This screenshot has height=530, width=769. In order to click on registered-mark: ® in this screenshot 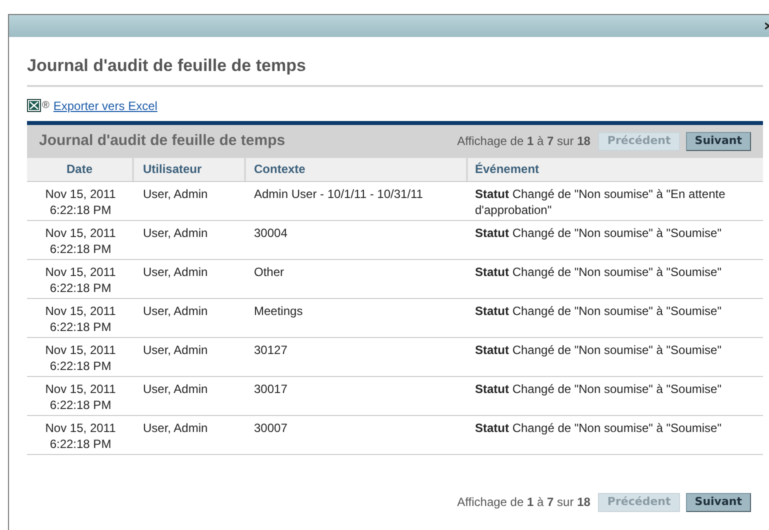, I will do `click(46, 106)`.